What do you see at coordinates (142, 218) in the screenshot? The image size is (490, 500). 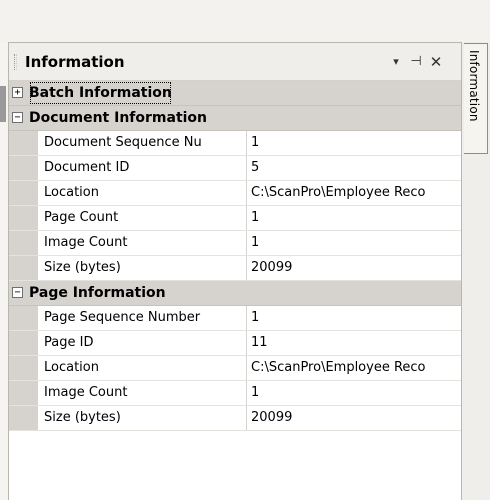 I see `property-name: Page Count` at bounding box center [142, 218].